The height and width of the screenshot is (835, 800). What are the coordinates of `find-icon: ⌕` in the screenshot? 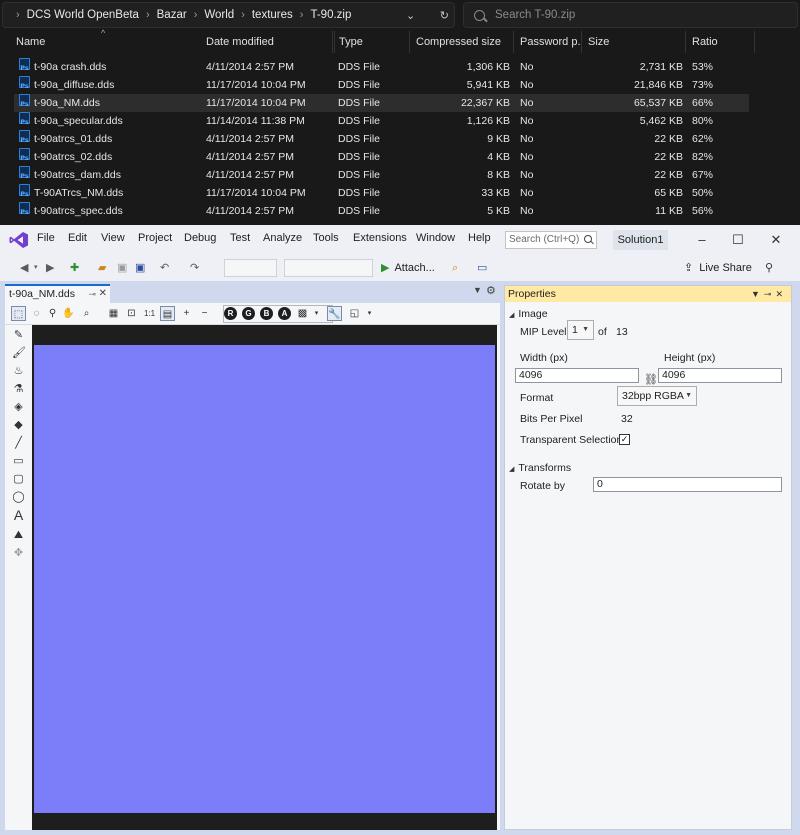 It's located at (455, 268).